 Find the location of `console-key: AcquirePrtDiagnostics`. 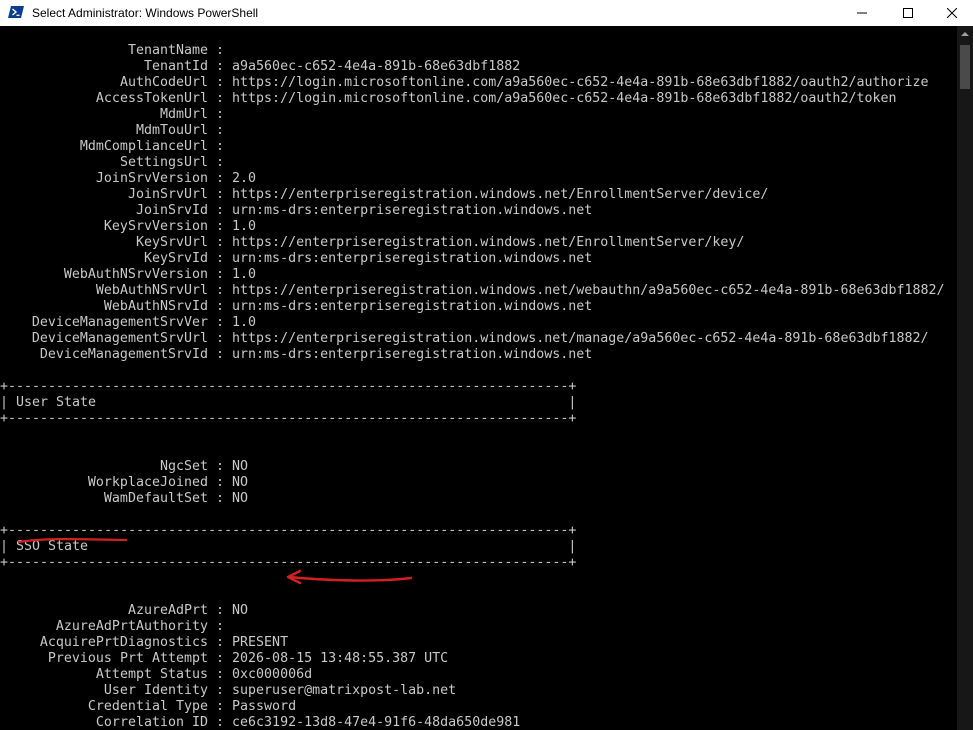

console-key: AcquirePrtDiagnostics is located at coordinates (123, 642).